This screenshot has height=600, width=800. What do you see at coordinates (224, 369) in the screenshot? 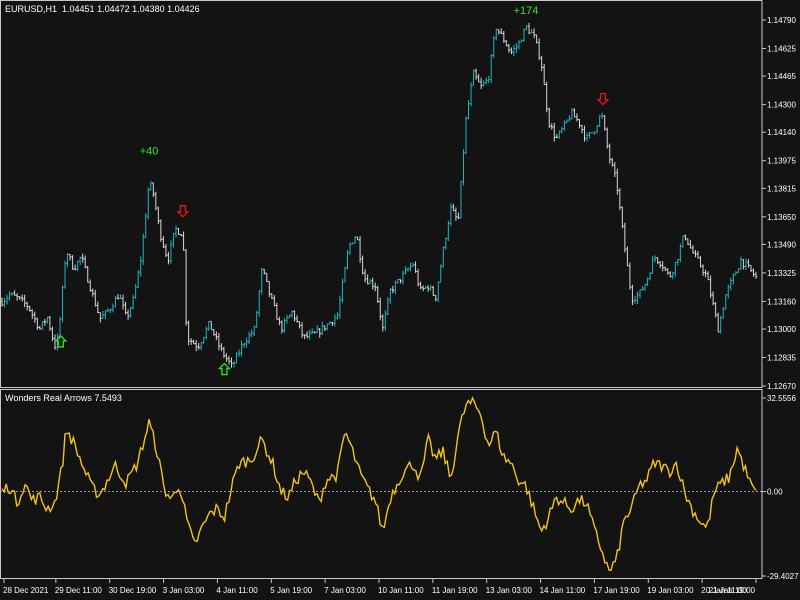
I see `buy-arrow-icon` at bounding box center [224, 369].